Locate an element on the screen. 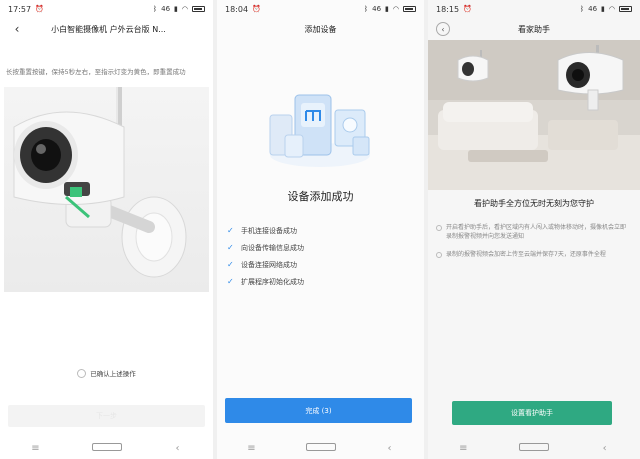 The height and width of the screenshot is (459, 640). list-item: 录制的报警视频会加密上传至云端并保存7天，还原事件全程 is located at coordinates (533, 255).